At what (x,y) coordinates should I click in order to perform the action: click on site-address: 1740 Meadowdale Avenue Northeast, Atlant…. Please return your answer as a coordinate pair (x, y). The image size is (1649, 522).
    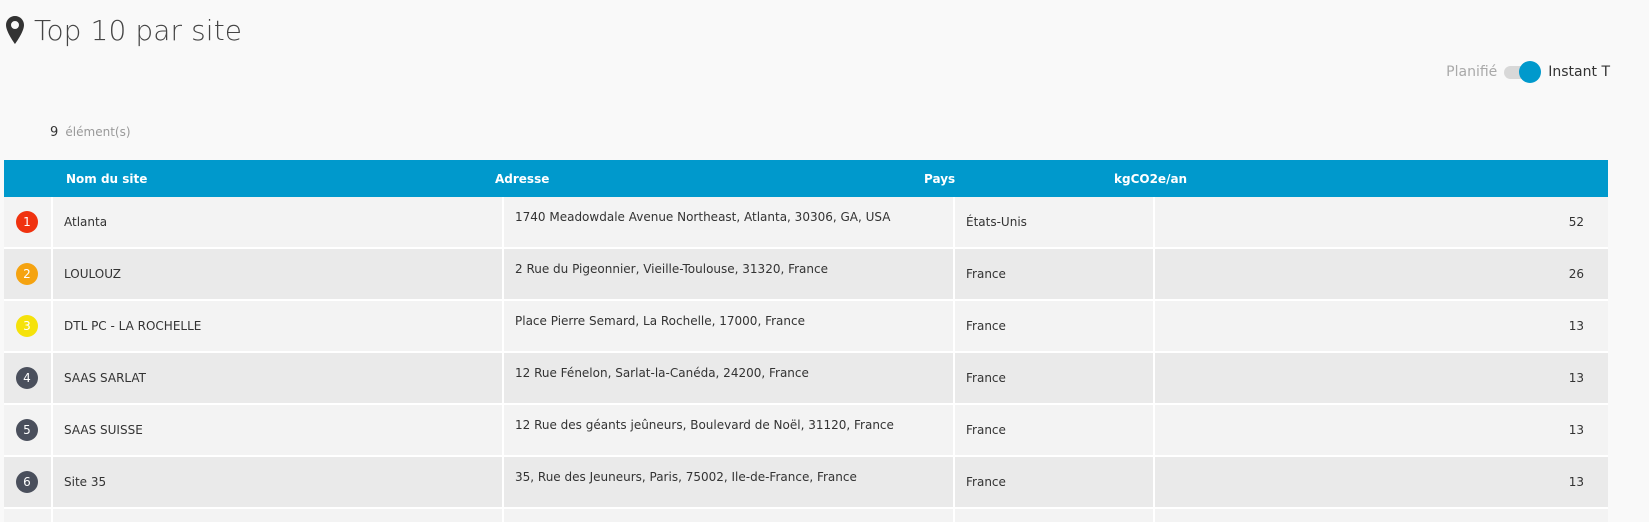
    Looking at the image, I should click on (703, 217).